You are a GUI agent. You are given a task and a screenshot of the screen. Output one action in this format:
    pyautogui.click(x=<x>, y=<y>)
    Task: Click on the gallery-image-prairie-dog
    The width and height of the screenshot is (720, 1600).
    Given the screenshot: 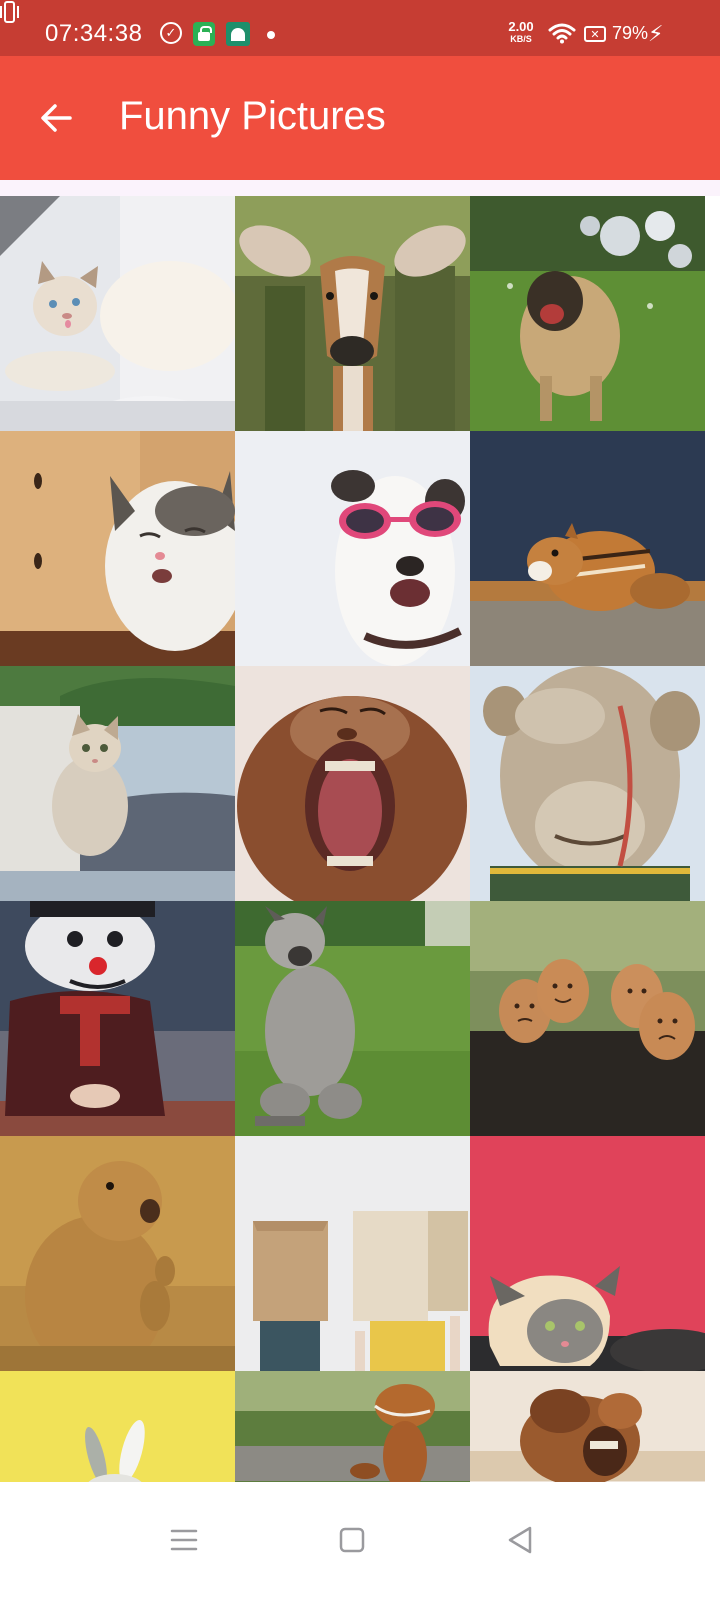 What is the action you would take?
    pyautogui.click(x=117, y=1253)
    